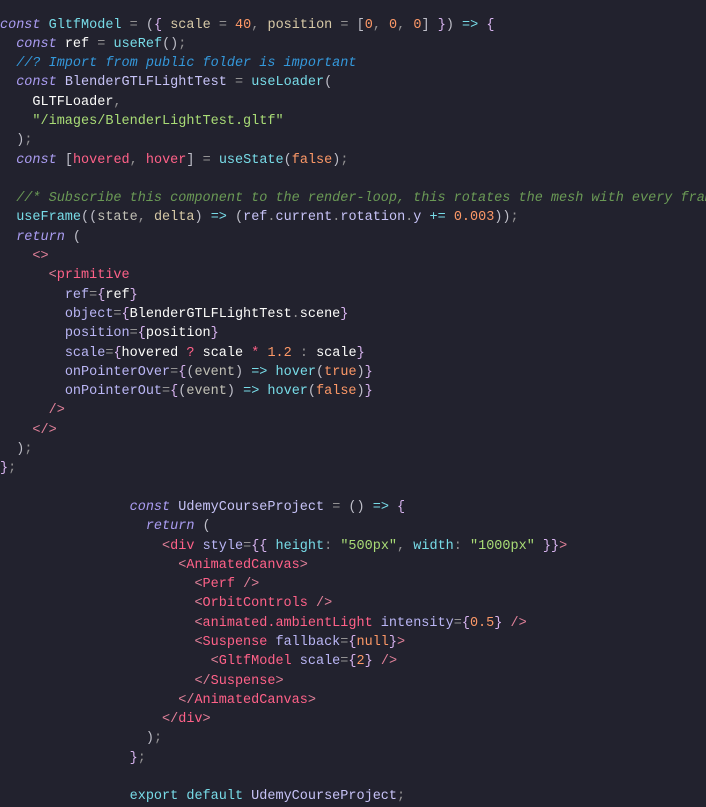 This screenshot has height=807, width=706. What do you see at coordinates (141, 334) in the screenshot?
I see `code-line: position={position}` at bounding box center [141, 334].